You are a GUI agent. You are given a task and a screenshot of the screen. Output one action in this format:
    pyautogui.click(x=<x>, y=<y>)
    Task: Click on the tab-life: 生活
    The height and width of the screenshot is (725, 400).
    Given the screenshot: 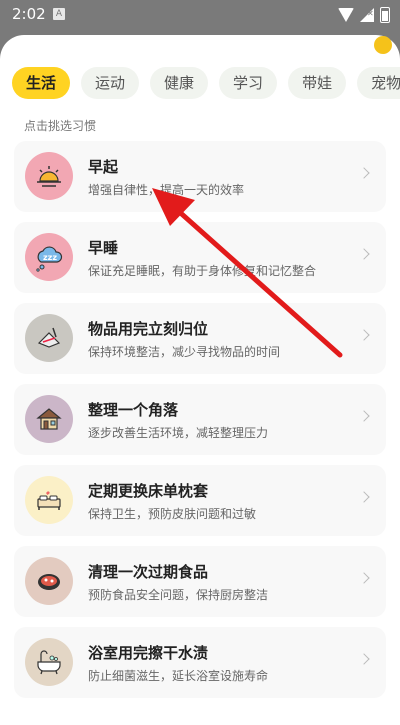 What is the action you would take?
    pyautogui.click(x=41, y=83)
    